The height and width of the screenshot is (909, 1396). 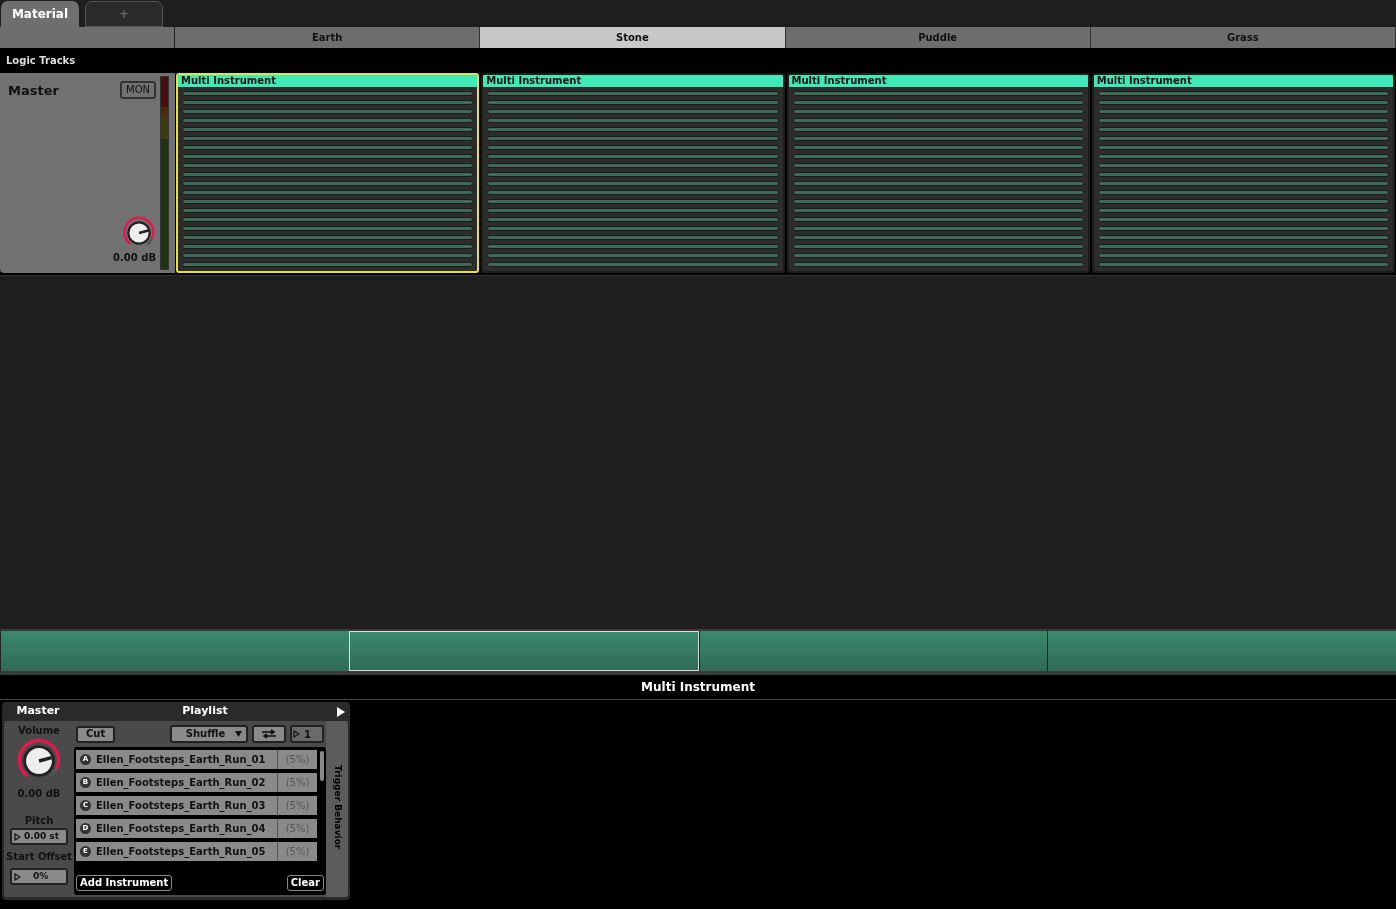 I want to click on field-label: Start Offset, so click(x=38, y=857).